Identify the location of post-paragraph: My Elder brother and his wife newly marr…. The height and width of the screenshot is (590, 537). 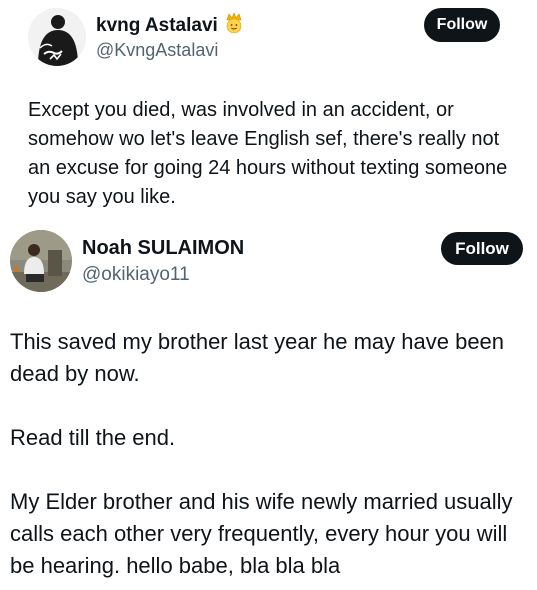
(261, 533).